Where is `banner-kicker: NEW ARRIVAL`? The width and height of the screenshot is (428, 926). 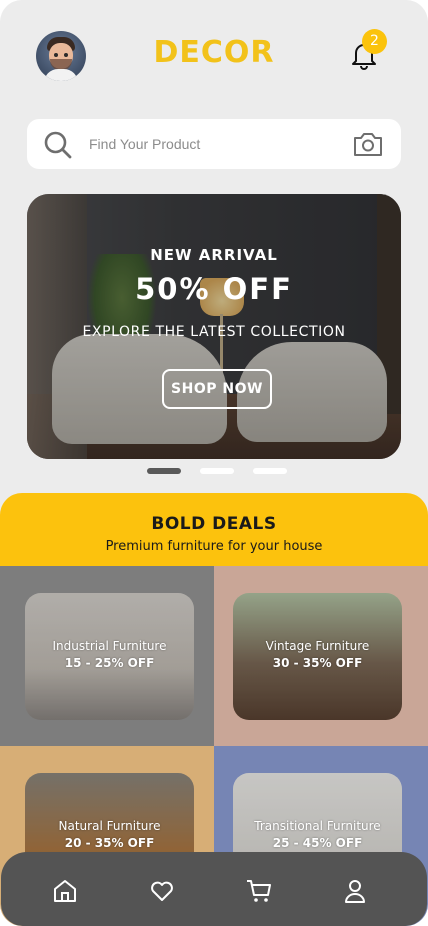
banner-kicker: NEW ARRIVAL is located at coordinates (214, 255).